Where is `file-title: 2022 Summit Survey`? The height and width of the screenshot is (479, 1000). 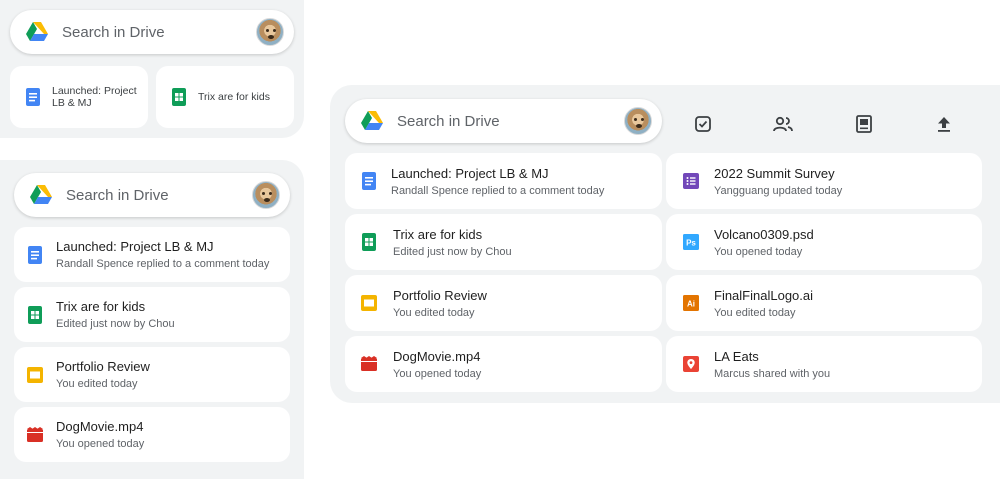 file-title: 2022 Summit Survey is located at coordinates (774, 173).